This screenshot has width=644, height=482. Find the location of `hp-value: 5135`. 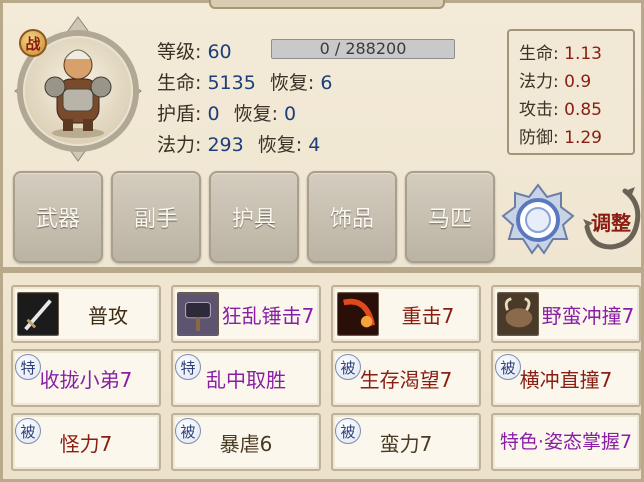

hp-value: 5135 is located at coordinates (231, 83).